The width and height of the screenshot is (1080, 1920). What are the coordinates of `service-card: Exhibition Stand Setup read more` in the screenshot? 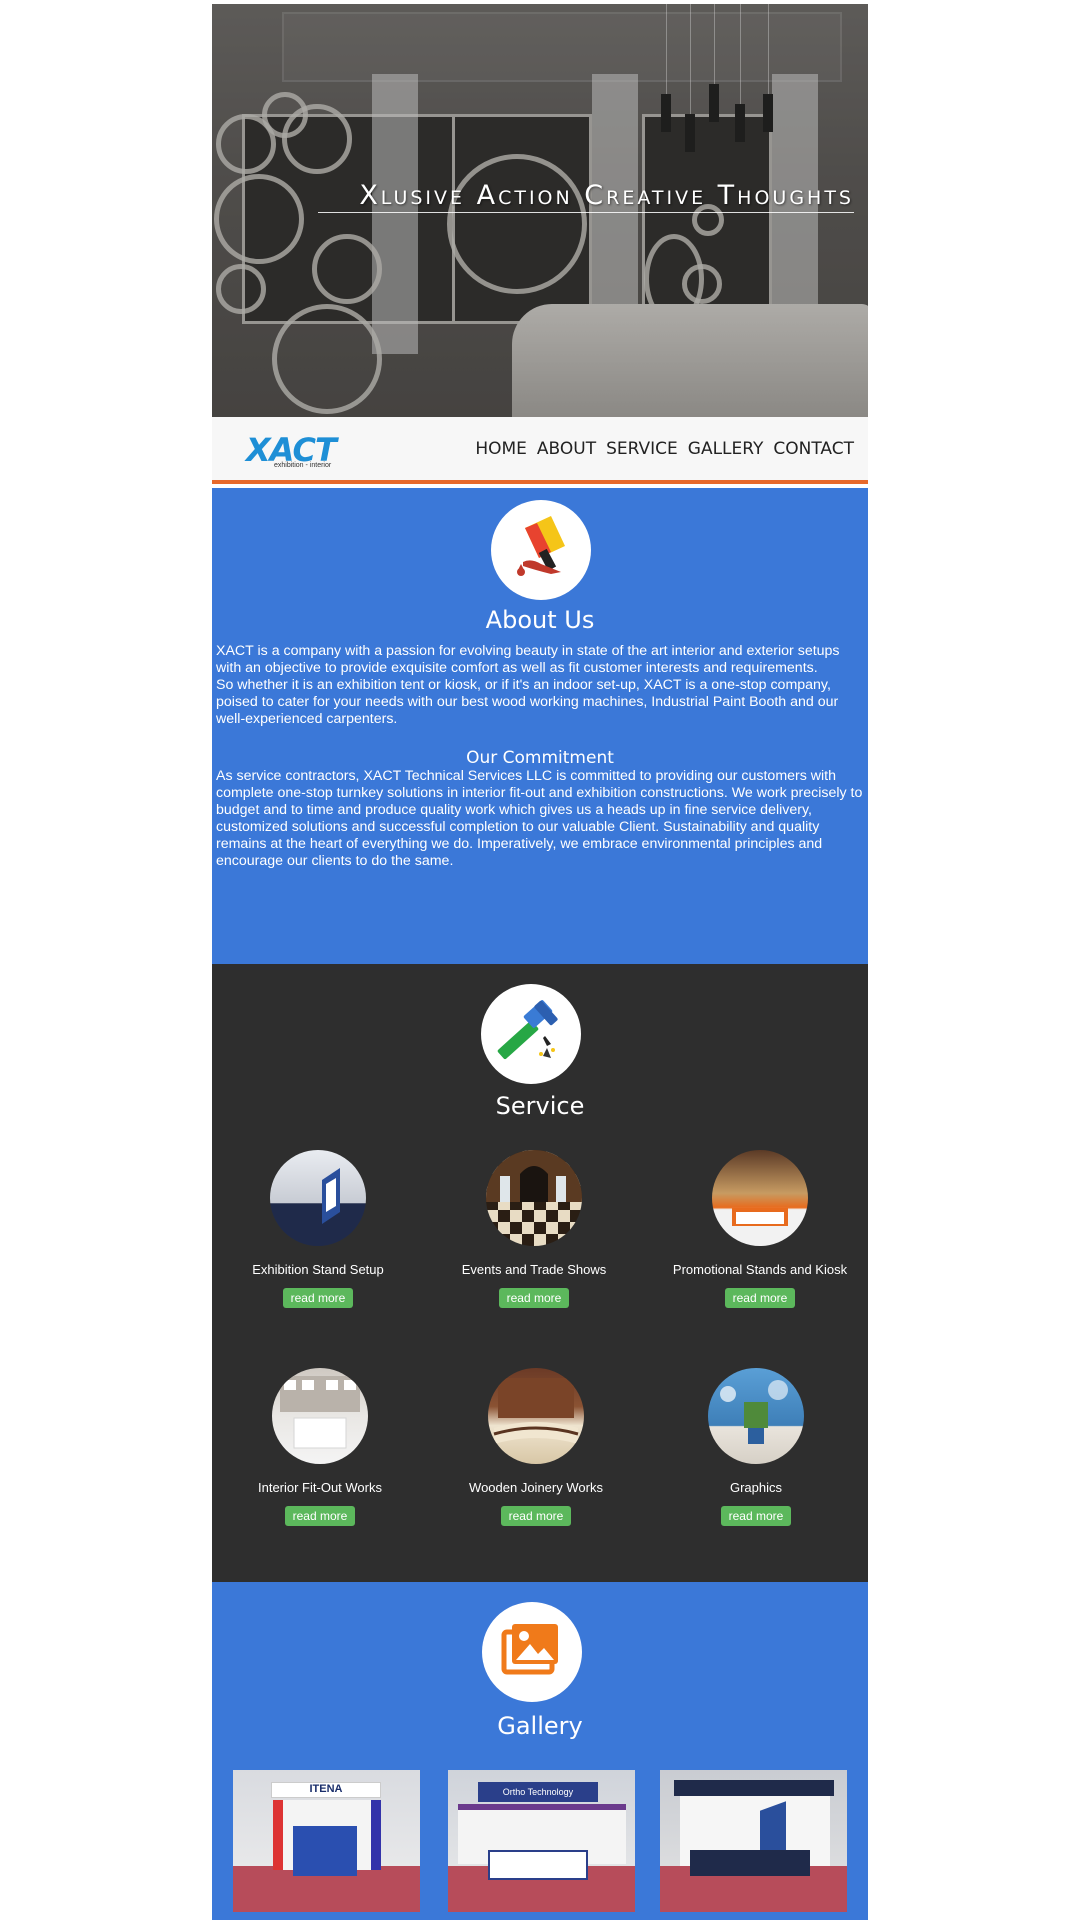 It's located at (320, 1229).